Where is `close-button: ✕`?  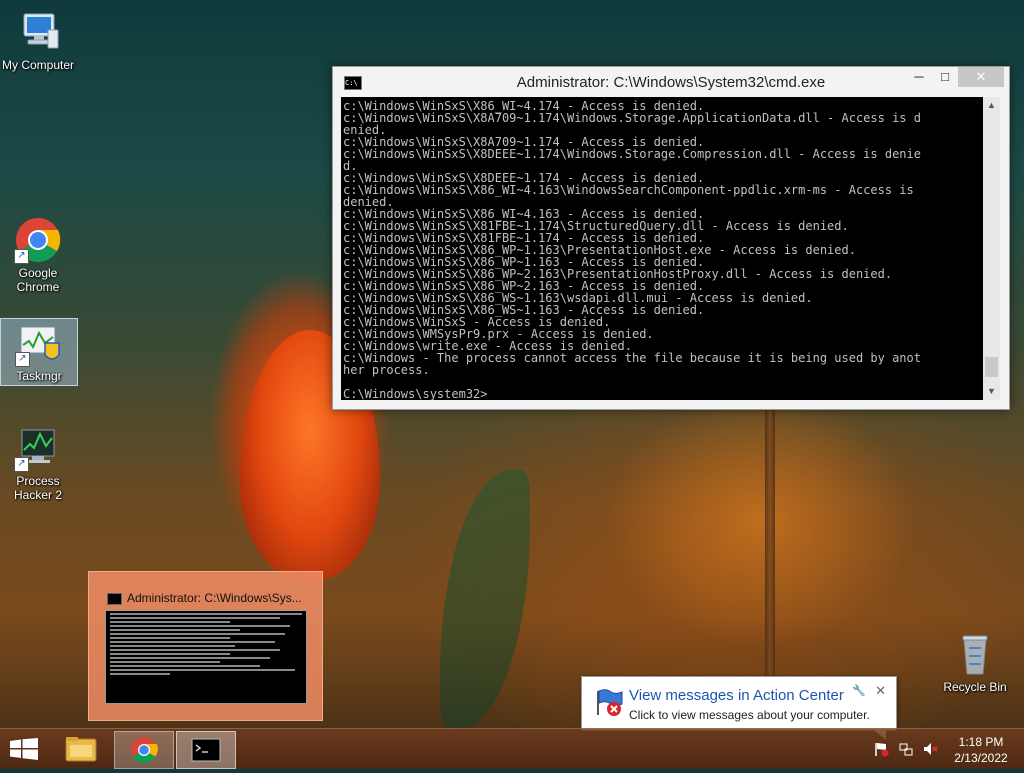 close-button: ✕ is located at coordinates (981, 77).